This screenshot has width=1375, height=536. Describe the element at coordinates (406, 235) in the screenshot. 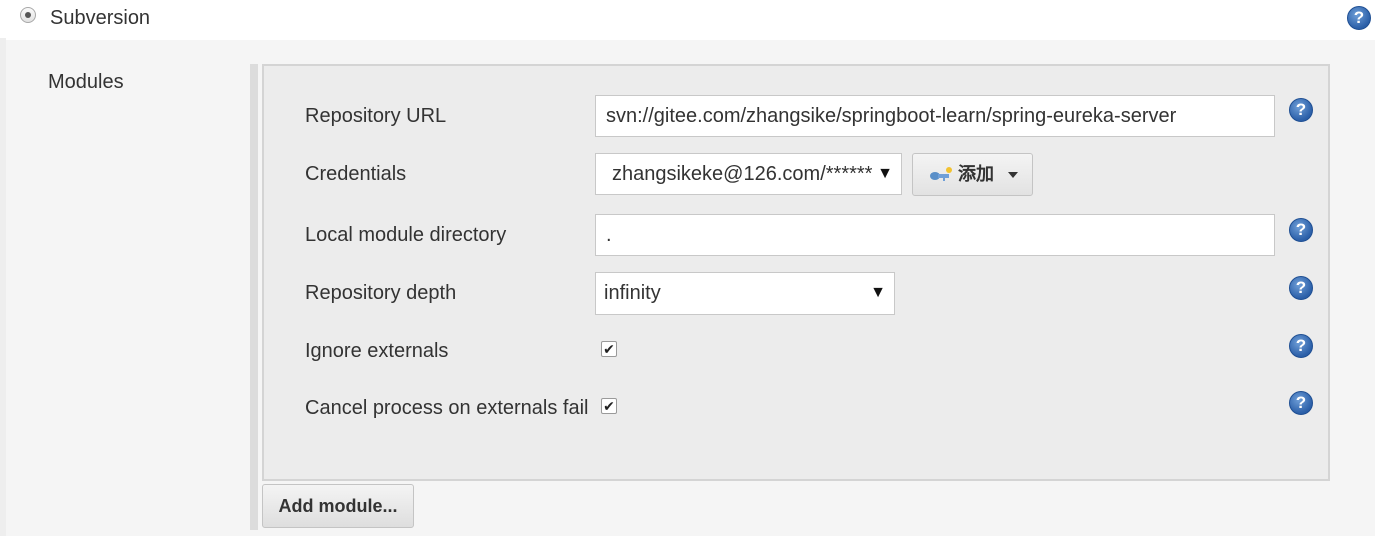

I see `local-module-directory-label: Local module directory` at that location.